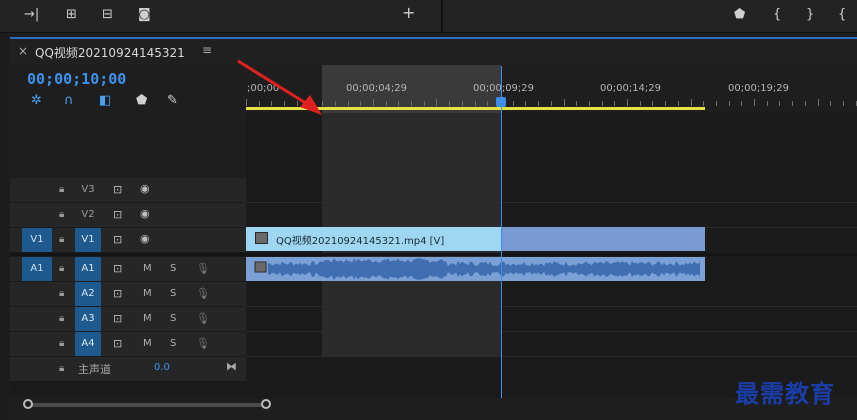  What do you see at coordinates (36, 101) in the screenshot?
I see `snap-icon: ✲` at bounding box center [36, 101].